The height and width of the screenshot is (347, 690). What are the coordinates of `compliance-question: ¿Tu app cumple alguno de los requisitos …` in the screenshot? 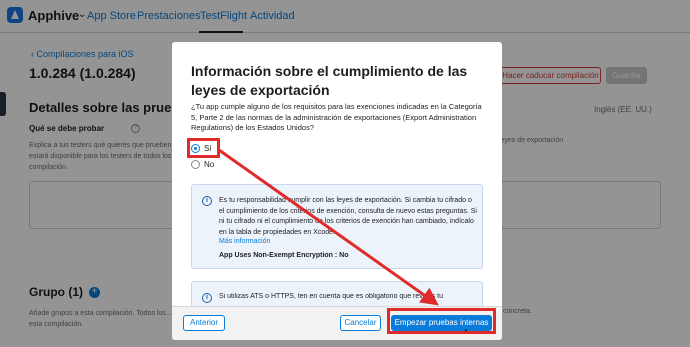 It's located at (336, 117).